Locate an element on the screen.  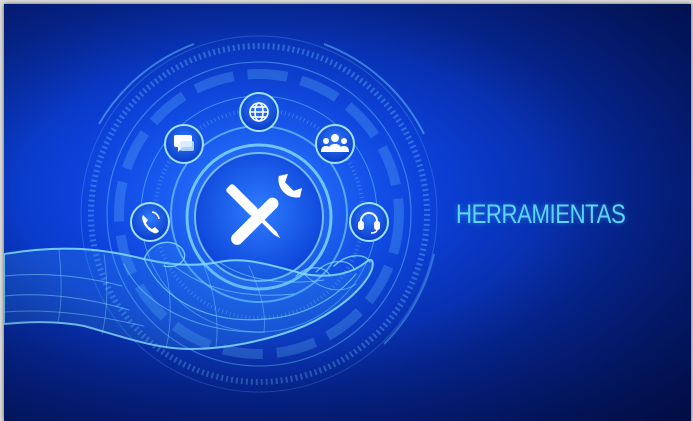
headset-bubble is located at coordinates (369, 222).